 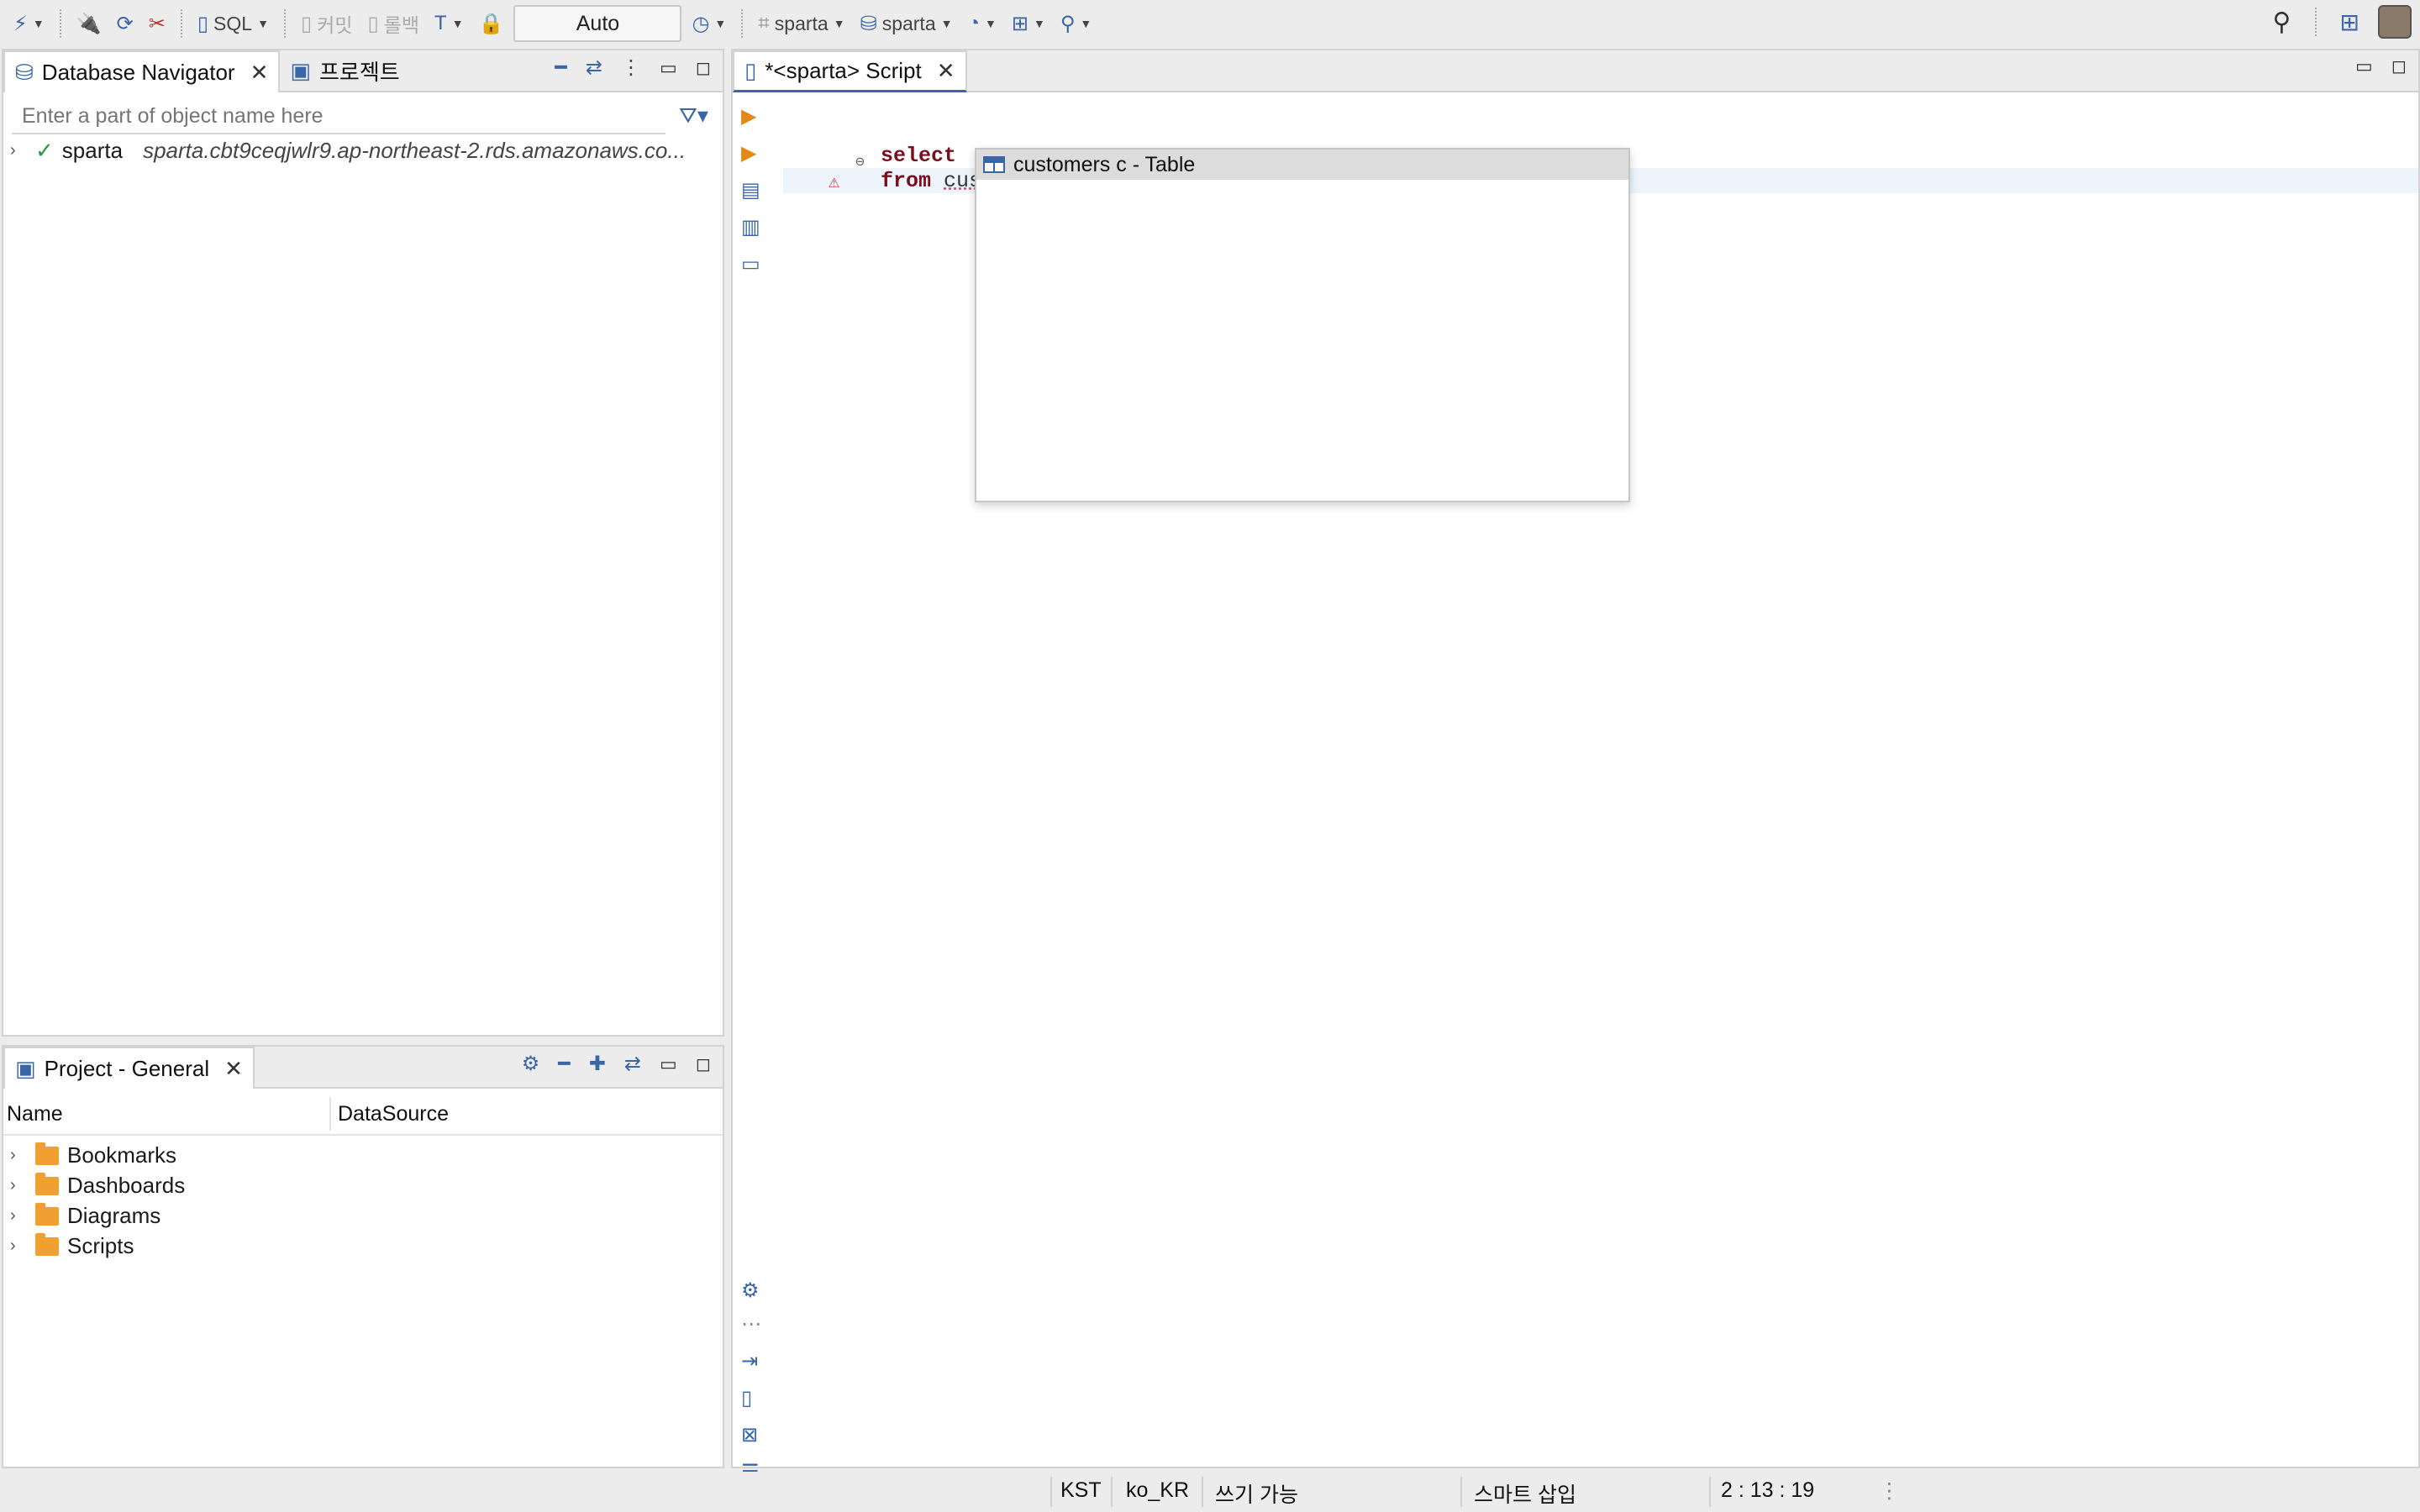 What do you see at coordinates (2395, 22) in the screenshot?
I see `avatar` at bounding box center [2395, 22].